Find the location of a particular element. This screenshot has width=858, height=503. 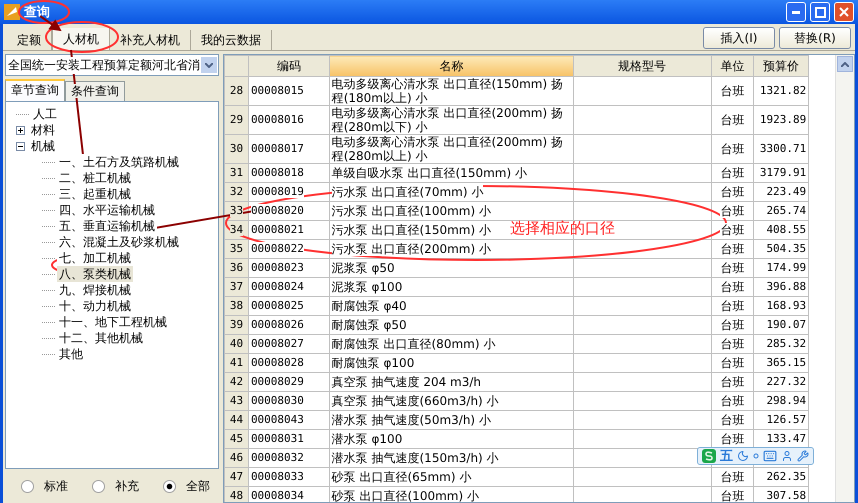

table-cell: 00008018 is located at coordinates (289, 173).